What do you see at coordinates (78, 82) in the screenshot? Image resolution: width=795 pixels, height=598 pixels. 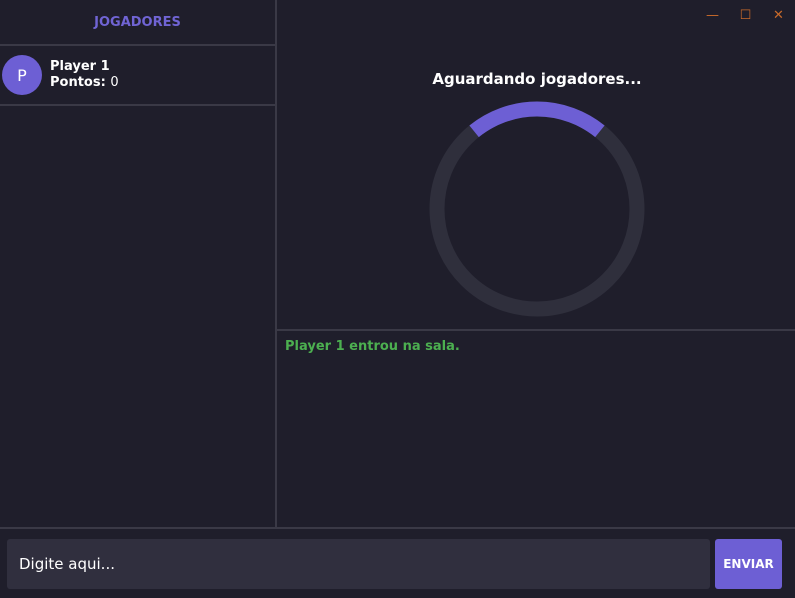 I see `player-score-label: Pontos:` at bounding box center [78, 82].